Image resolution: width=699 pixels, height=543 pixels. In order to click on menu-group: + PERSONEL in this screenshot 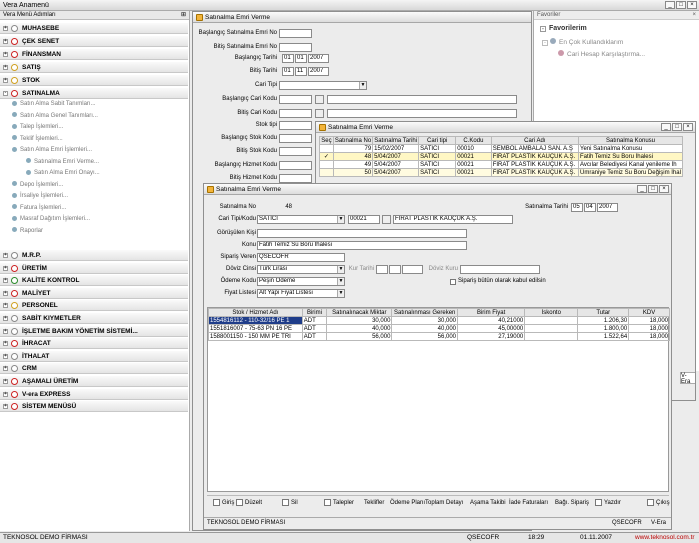, I will do `click(94, 306)`.